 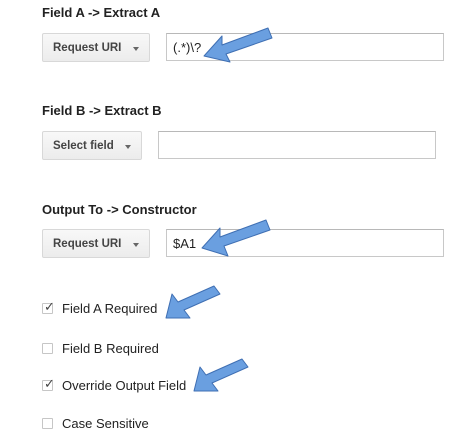 I want to click on override-output-row: ✓ Override Output Field, so click(x=114, y=384).